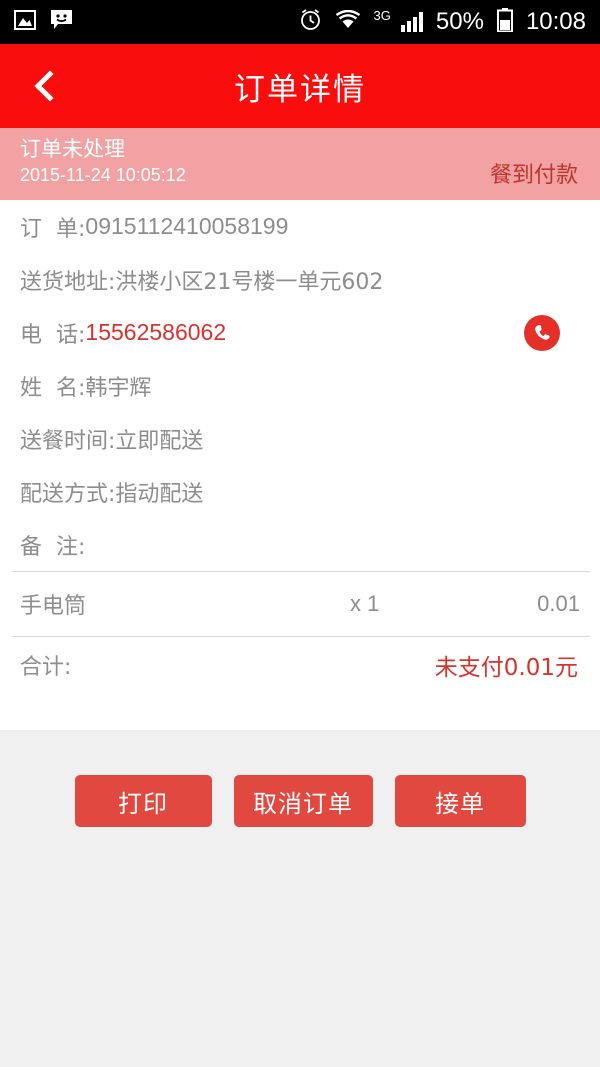  Describe the element at coordinates (61, 22) in the screenshot. I see `message-smiley-icon` at that location.